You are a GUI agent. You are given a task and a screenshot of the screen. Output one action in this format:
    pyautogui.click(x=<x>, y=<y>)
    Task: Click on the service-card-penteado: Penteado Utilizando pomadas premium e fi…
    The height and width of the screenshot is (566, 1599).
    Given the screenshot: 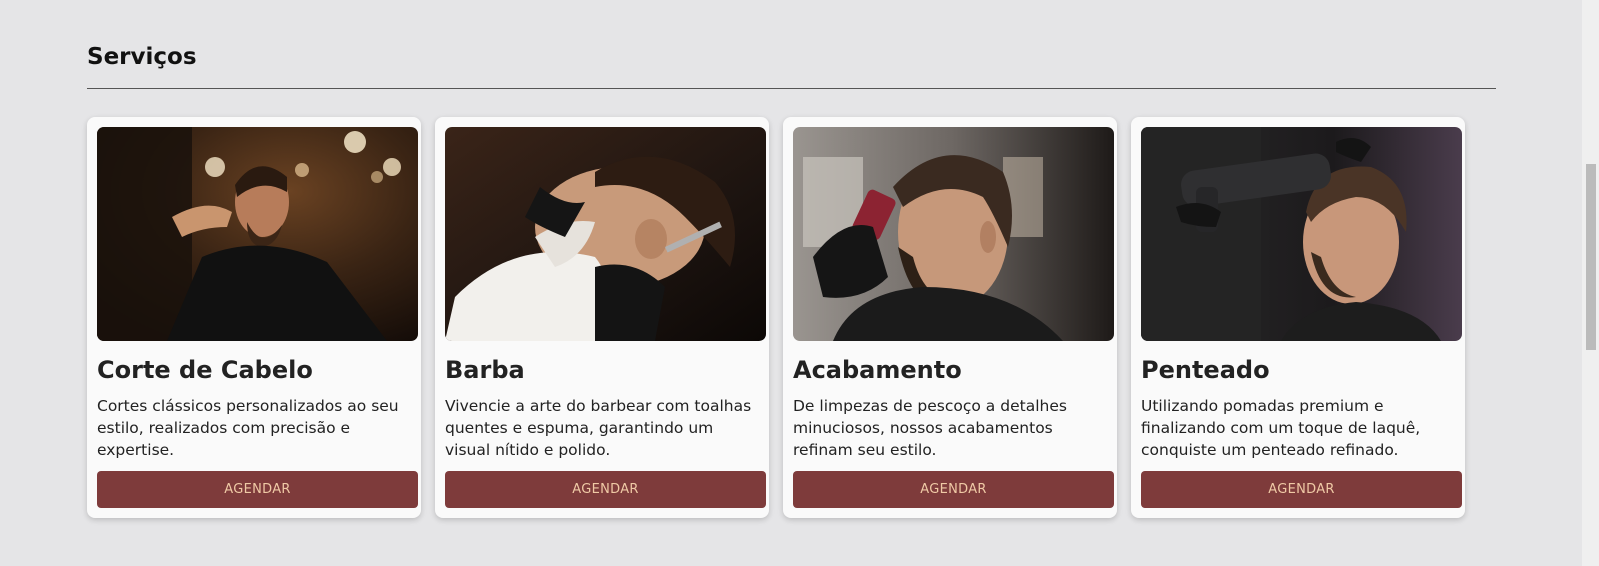 What is the action you would take?
    pyautogui.click(x=1298, y=317)
    